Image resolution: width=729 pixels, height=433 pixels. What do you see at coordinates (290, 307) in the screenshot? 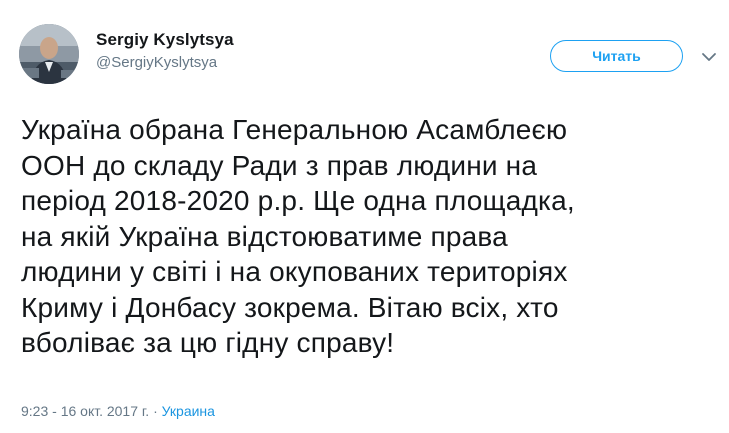
I see `tweet-text-line: Криму і Донбасу зокрема. Вітаю всіх, хто` at bounding box center [290, 307].